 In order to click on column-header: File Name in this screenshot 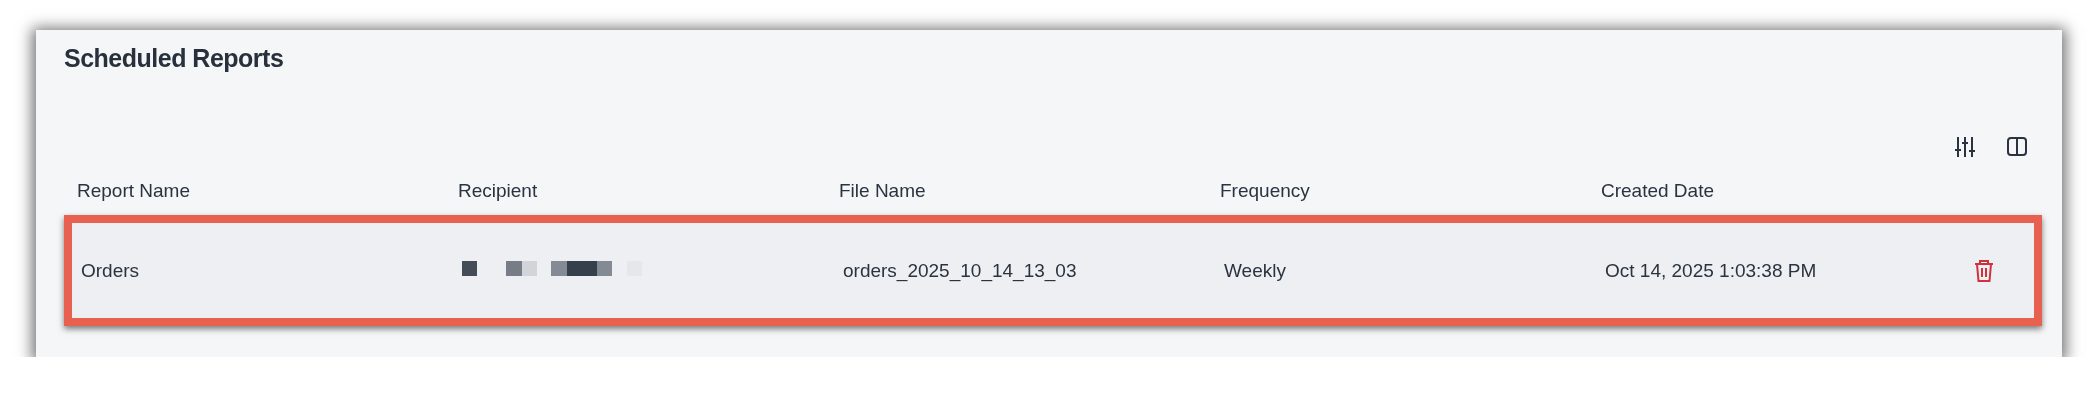, I will do `click(1029, 191)`.